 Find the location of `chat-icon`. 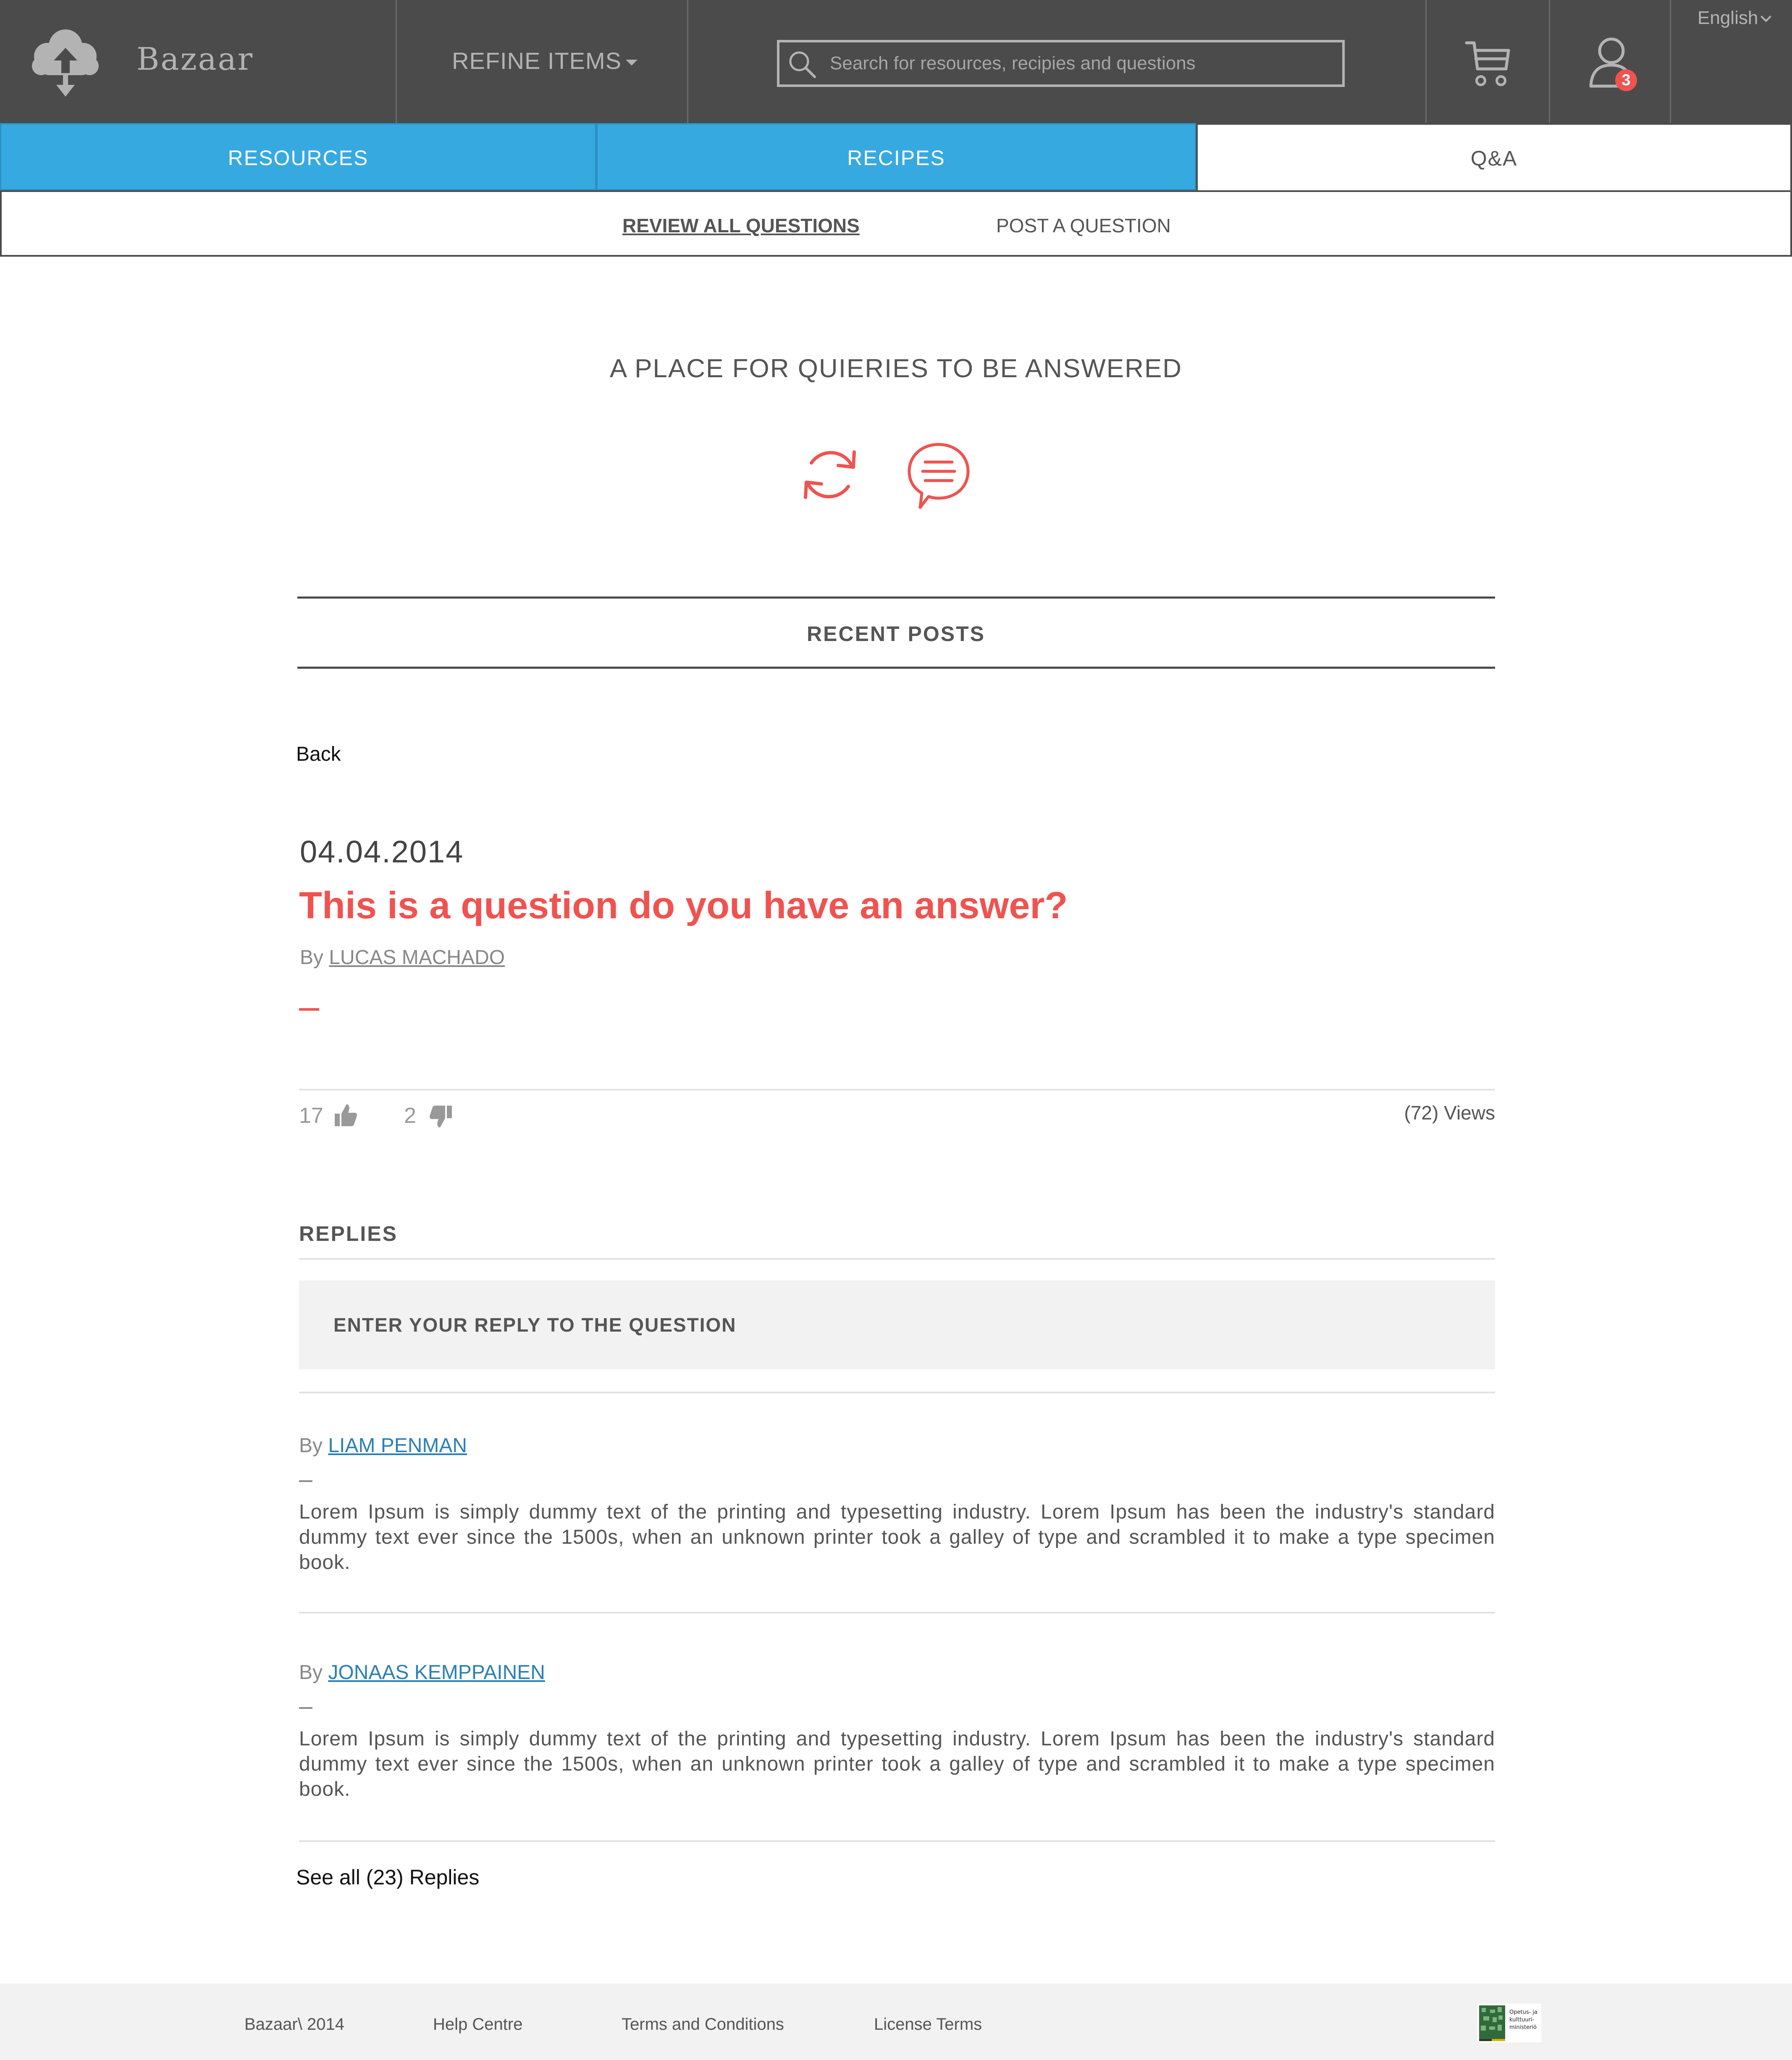

chat-icon is located at coordinates (938, 476).